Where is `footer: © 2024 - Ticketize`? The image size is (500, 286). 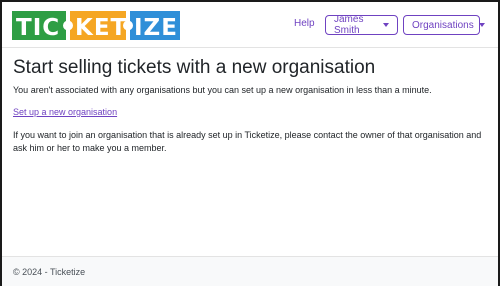
footer: © 2024 - Ticketize is located at coordinates (250, 271).